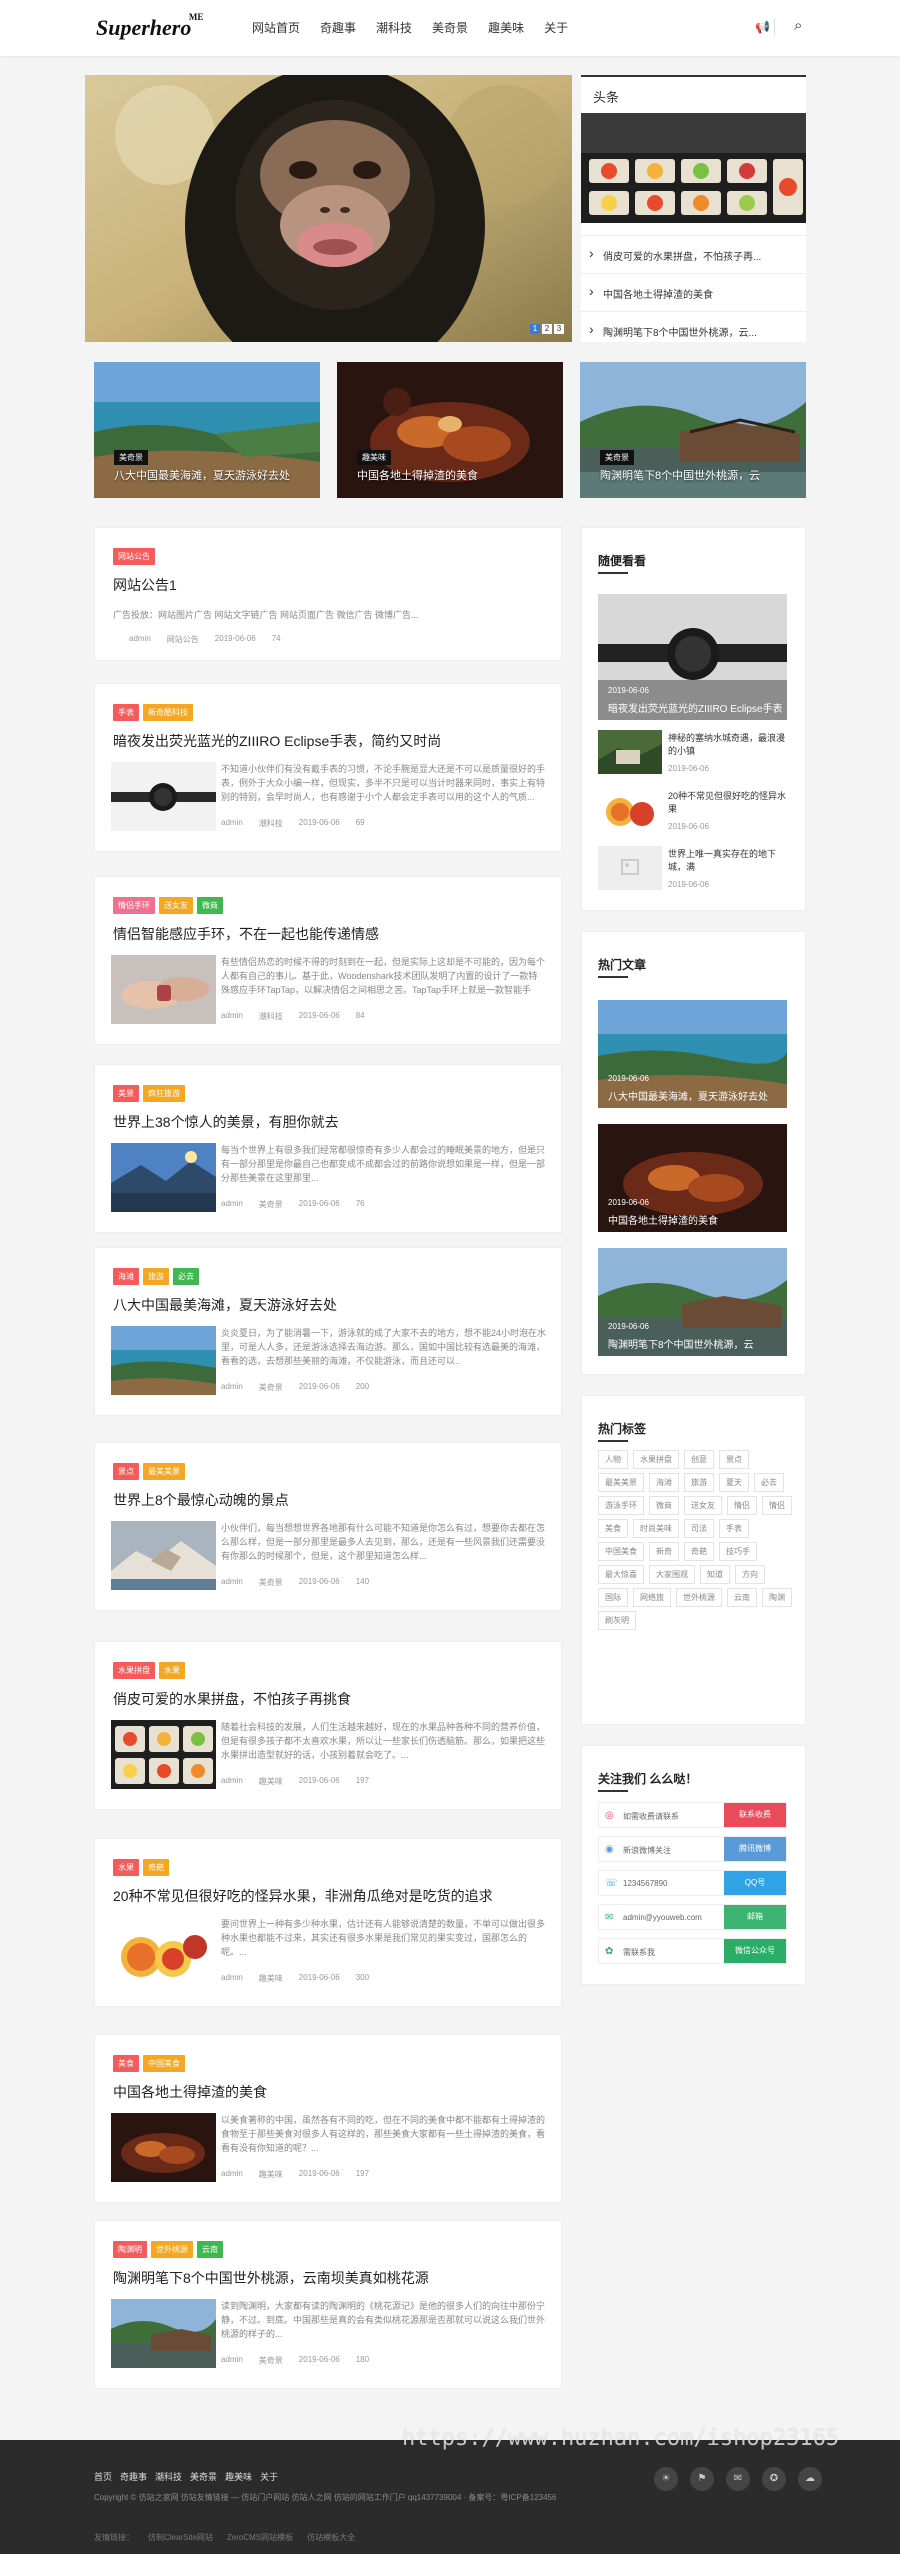  Describe the element at coordinates (755, 1815) in the screenshot. I see `follow-button: 联系收费` at that location.